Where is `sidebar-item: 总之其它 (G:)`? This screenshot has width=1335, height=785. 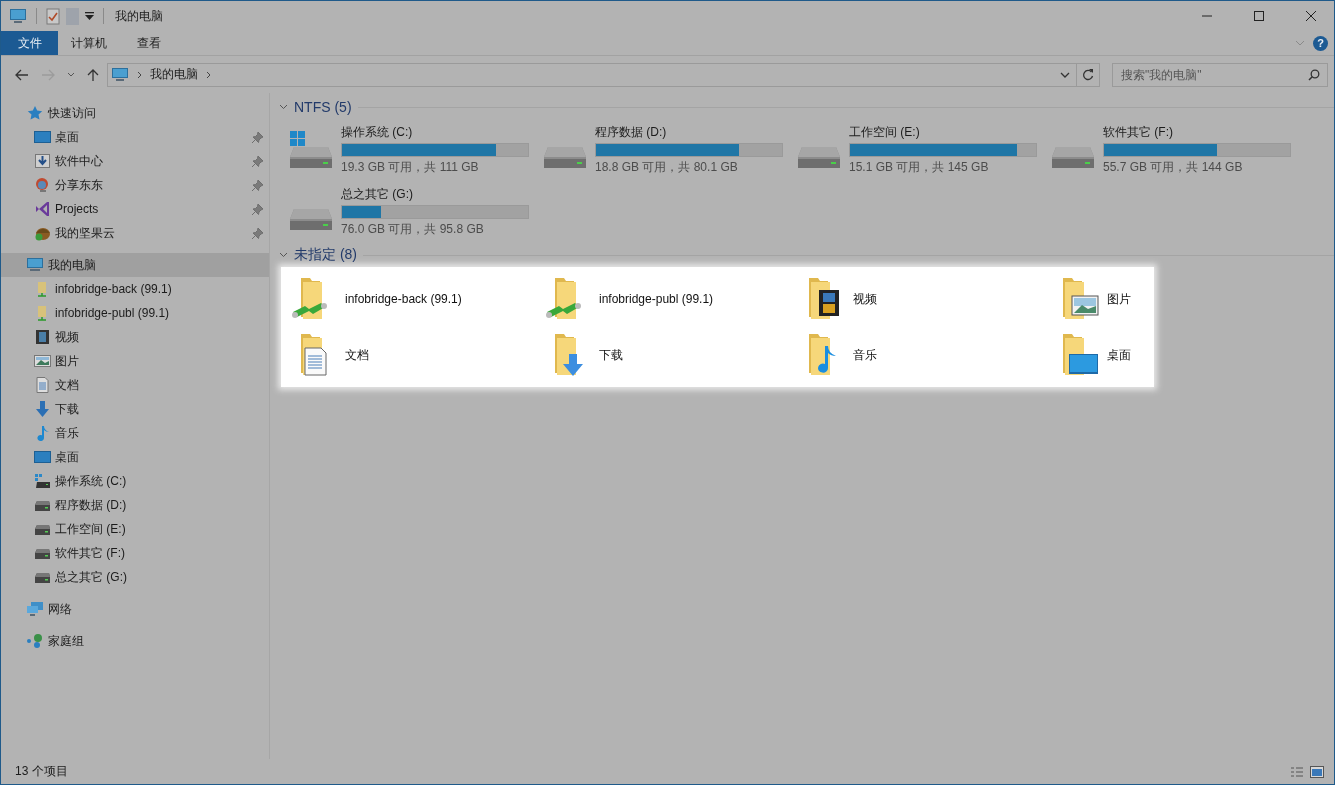 sidebar-item: 总之其它 (G:) is located at coordinates (135, 577).